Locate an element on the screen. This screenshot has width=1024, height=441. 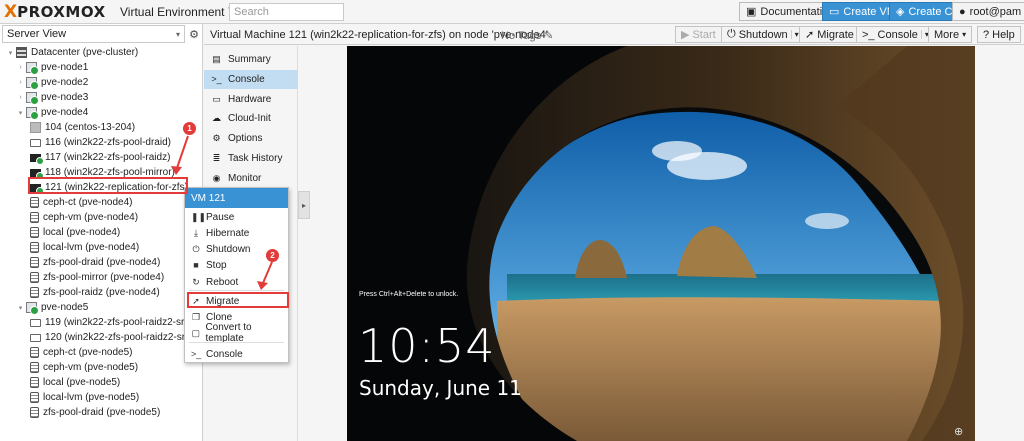
migrate-button: ➚ Migrate is located at coordinates (829, 34).